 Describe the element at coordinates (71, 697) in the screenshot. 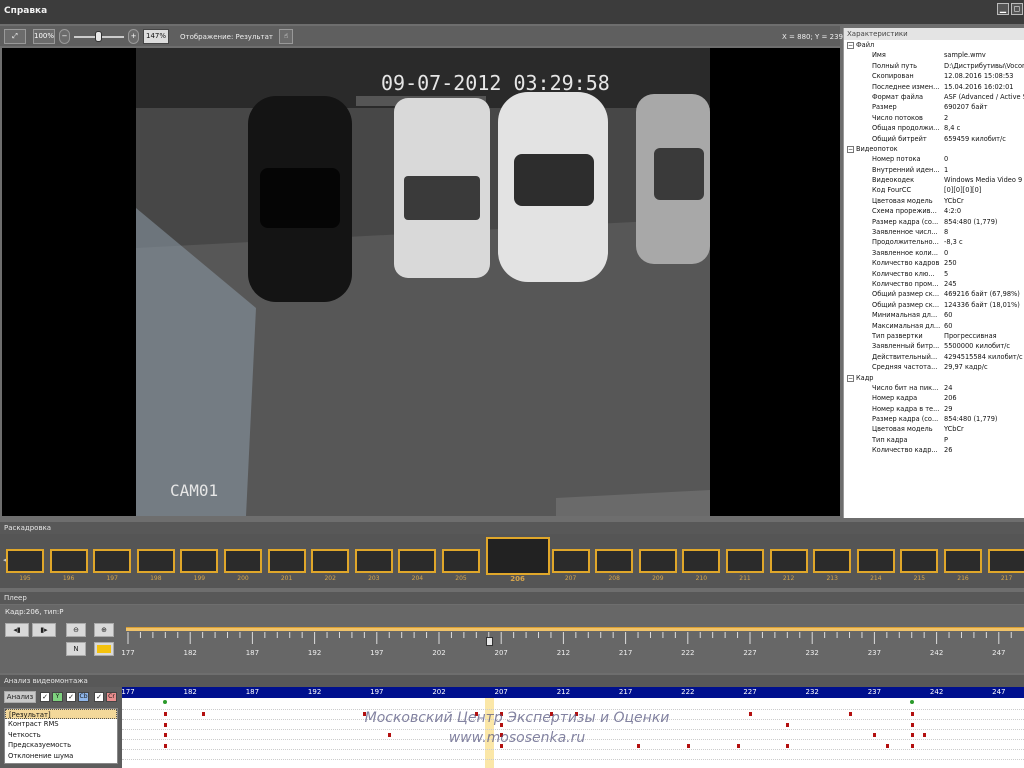

I see `check-cb-checkbox: ✓` at that location.